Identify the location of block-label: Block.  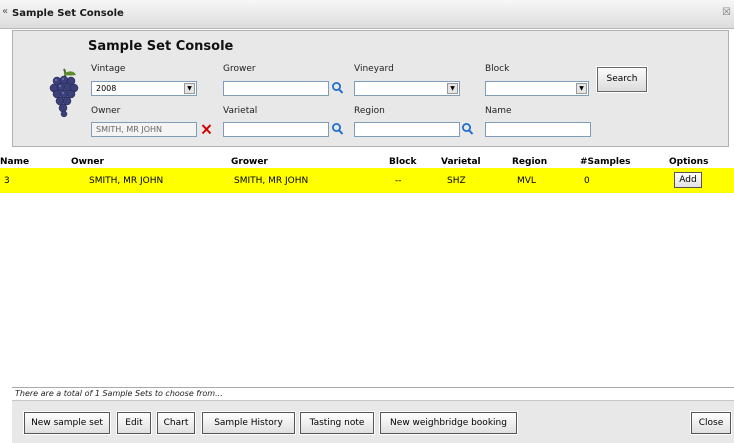
(497, 69).